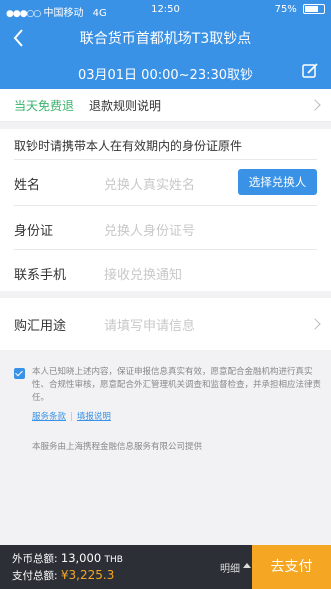 This screenshot has width=331, height=589. What do you see at coordinates (300, 9) in the screenshot?
I see `battery-info: 75%` at bounding box center [300, 9].